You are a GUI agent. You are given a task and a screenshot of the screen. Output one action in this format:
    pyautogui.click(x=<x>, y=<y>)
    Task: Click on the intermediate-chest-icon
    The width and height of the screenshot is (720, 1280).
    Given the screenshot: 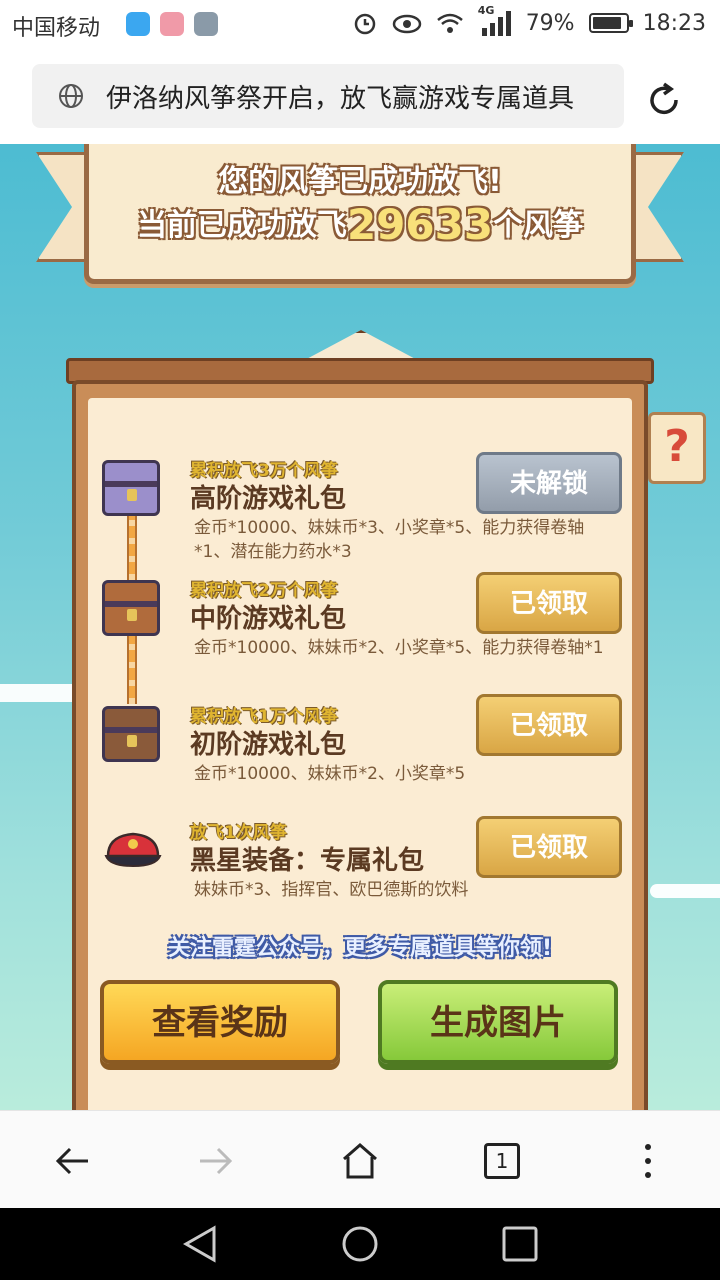 What is the action you would take?
    pyautogui.click(x=131, y=608)
    